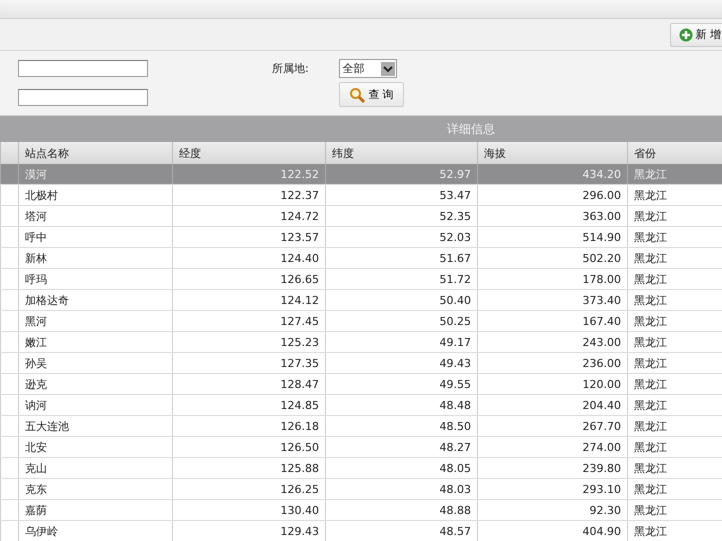 This screenshot has height=541, width=722. I want to click on dropdown-icon, so click(387, 69).